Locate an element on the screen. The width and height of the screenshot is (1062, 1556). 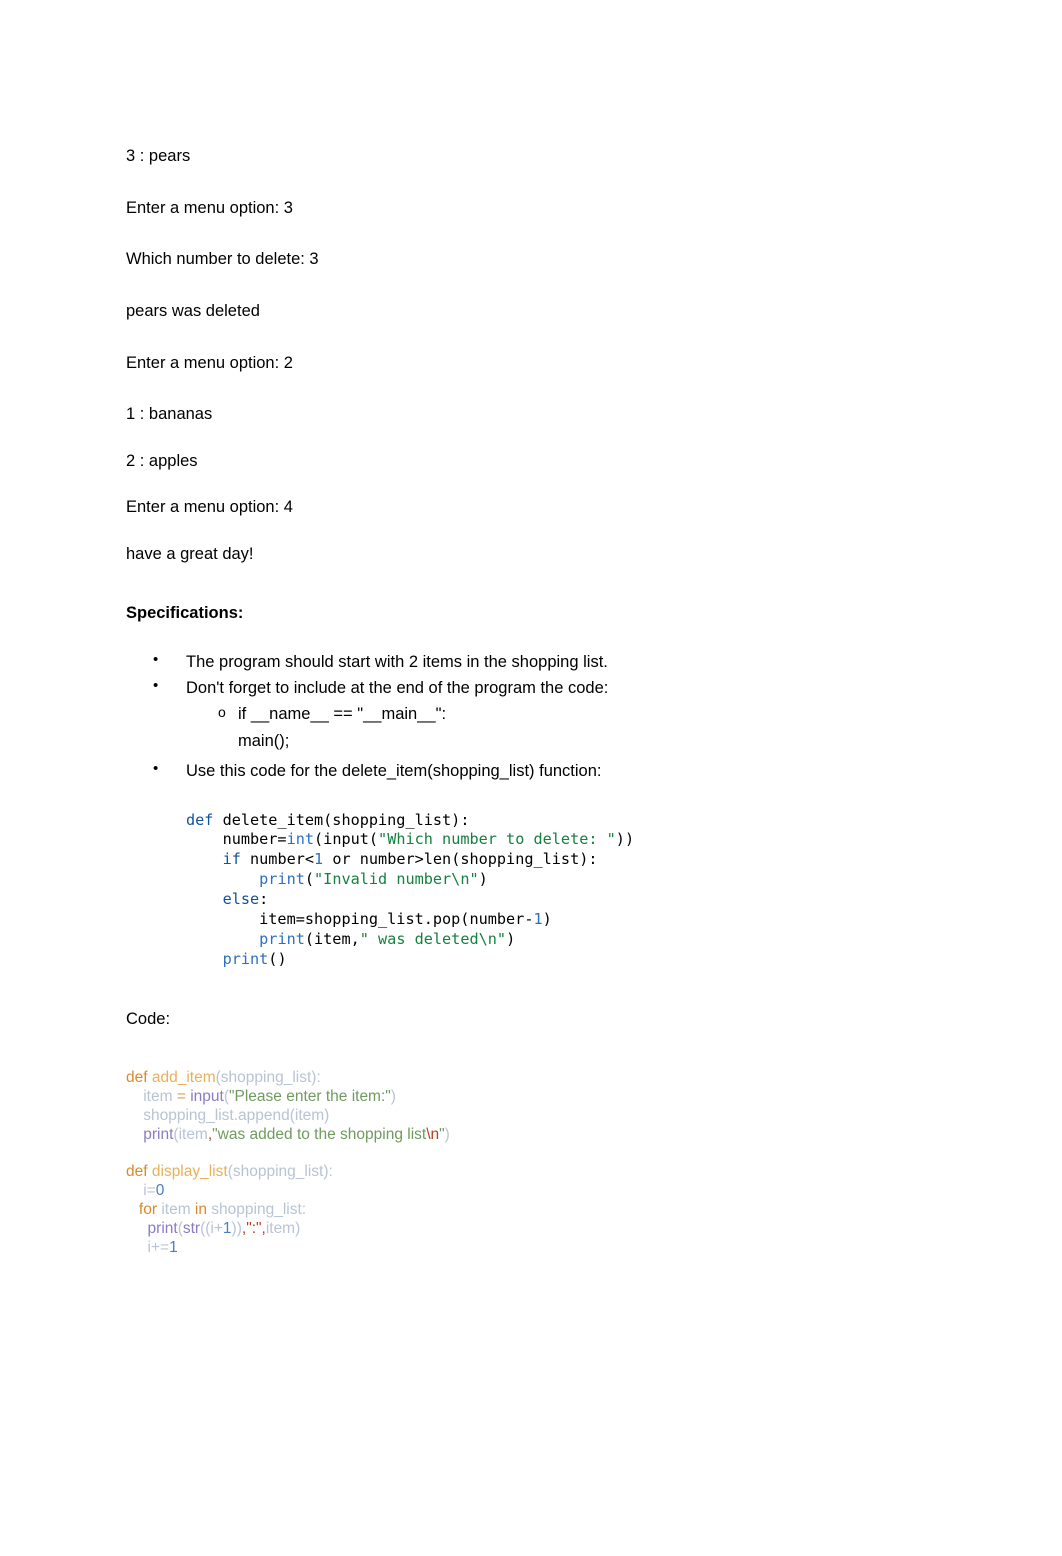
code-token: 0 is located at coordinates (160, 1191).